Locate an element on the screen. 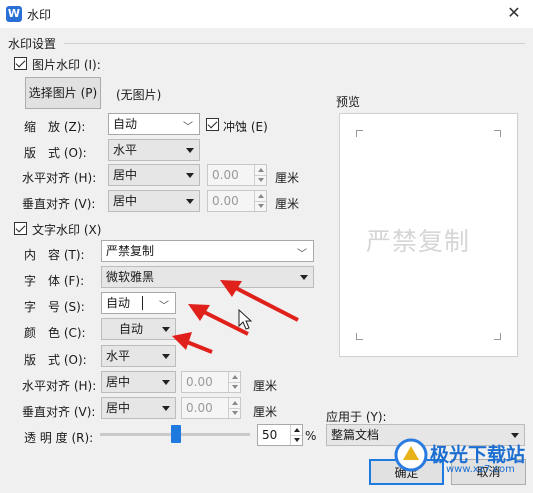 The width and height of the screenshot is (533, 493). select-image-button: 选择图片 (P) is located at coordinates (63, 93).